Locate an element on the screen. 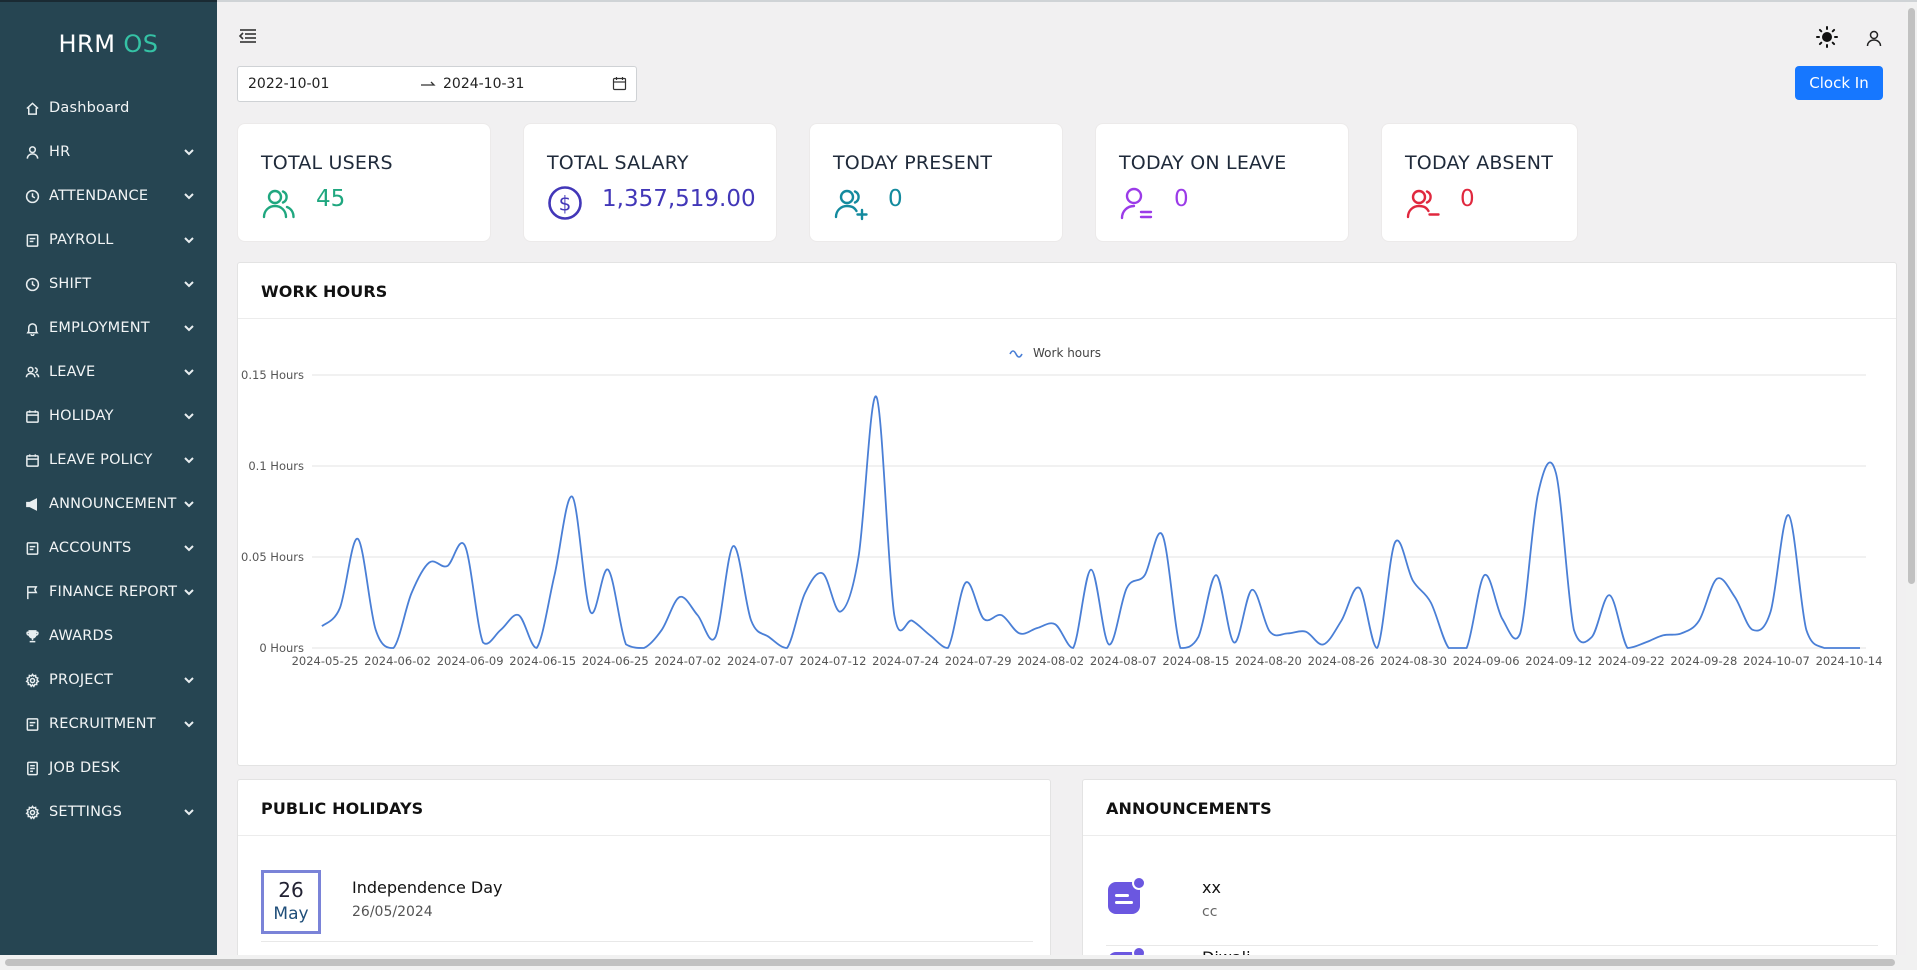  receipt-icon is located at coordinates (32, 724).